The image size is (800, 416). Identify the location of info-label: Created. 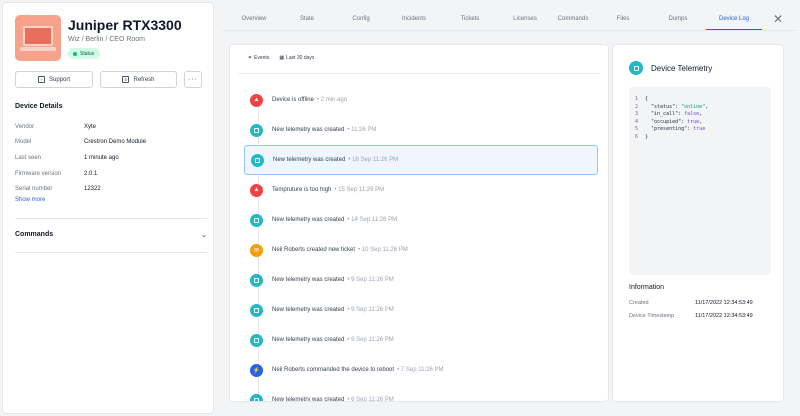
(639, 303).